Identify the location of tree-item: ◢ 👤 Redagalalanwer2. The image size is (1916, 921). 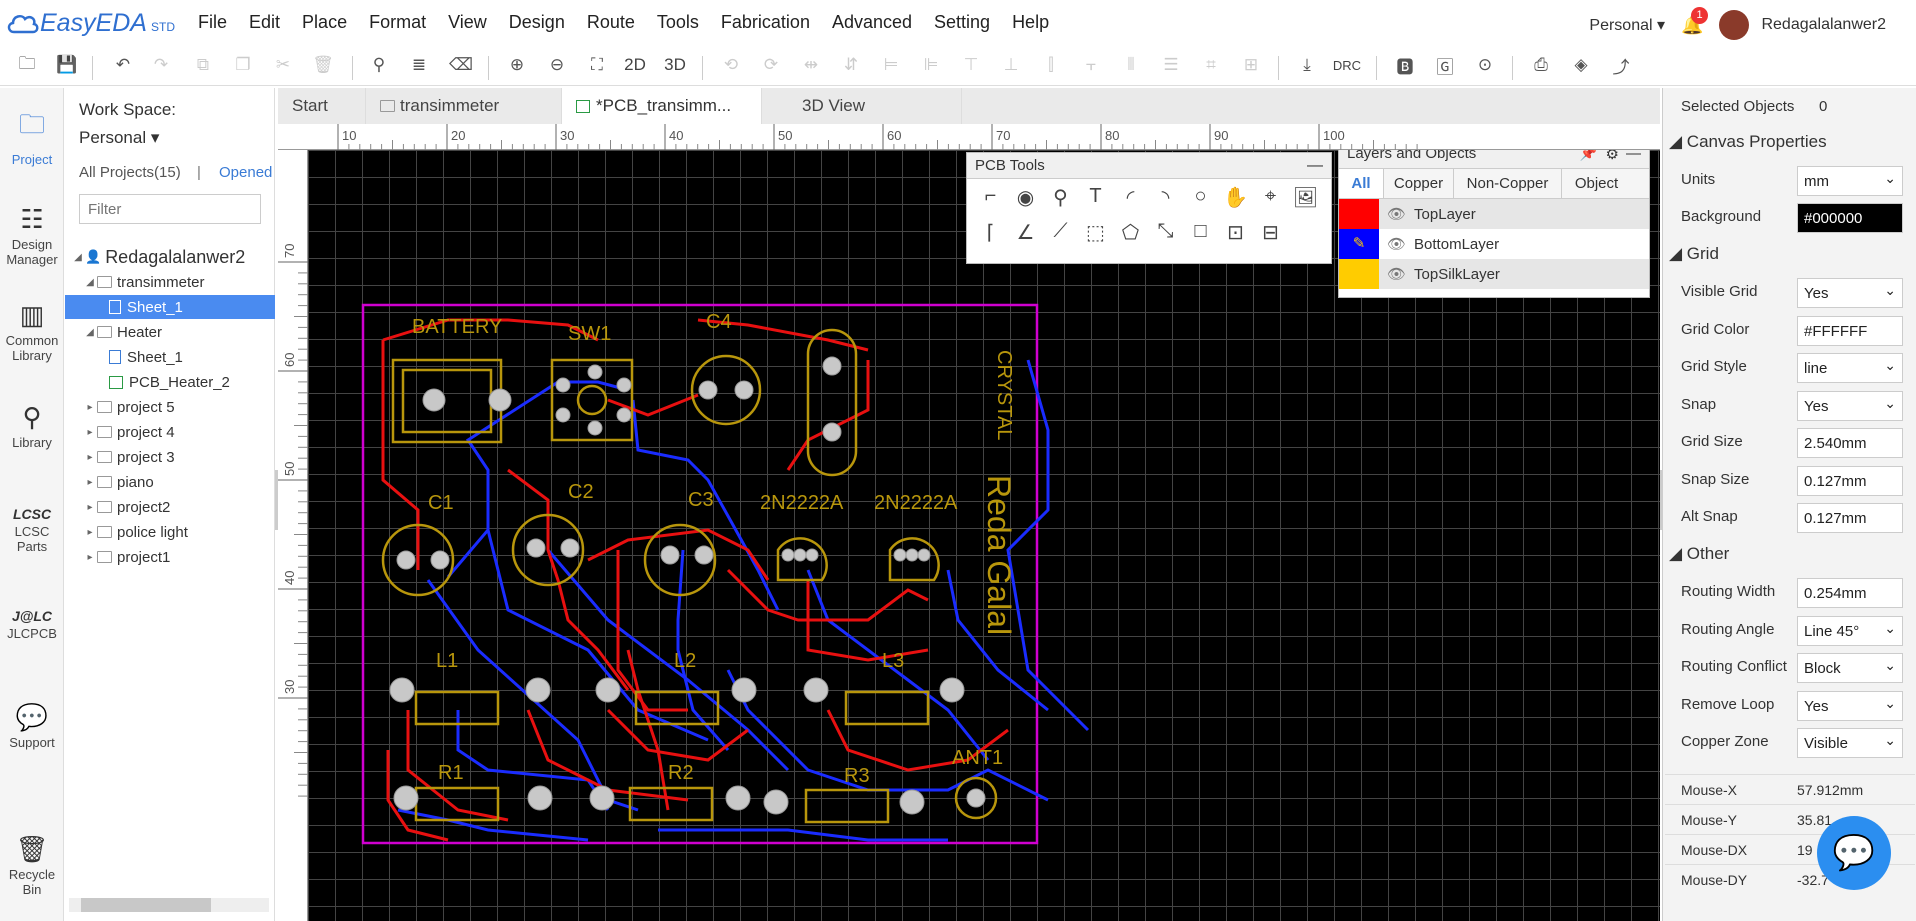
(170, 257).